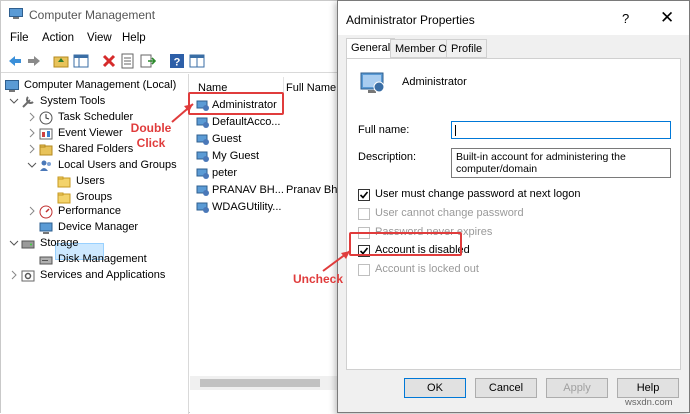  I want to click on annotation-arrows, so click(261, 187).